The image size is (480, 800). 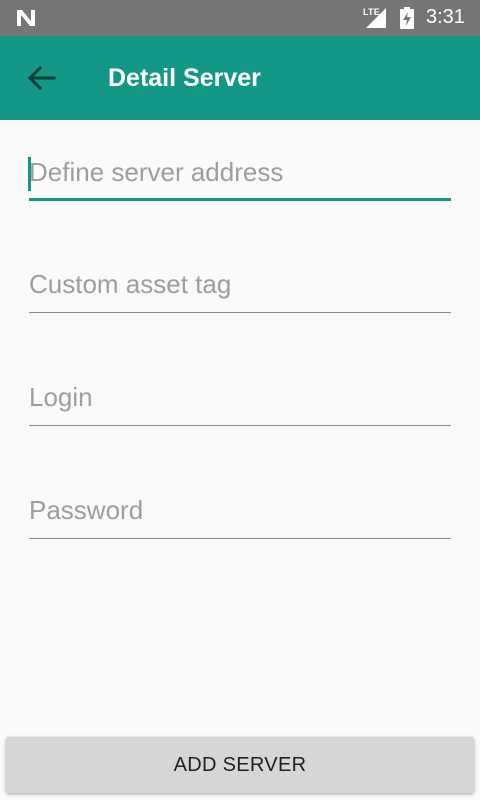 I want to click on page-title: Detail Server, so click(x=184, y=78).